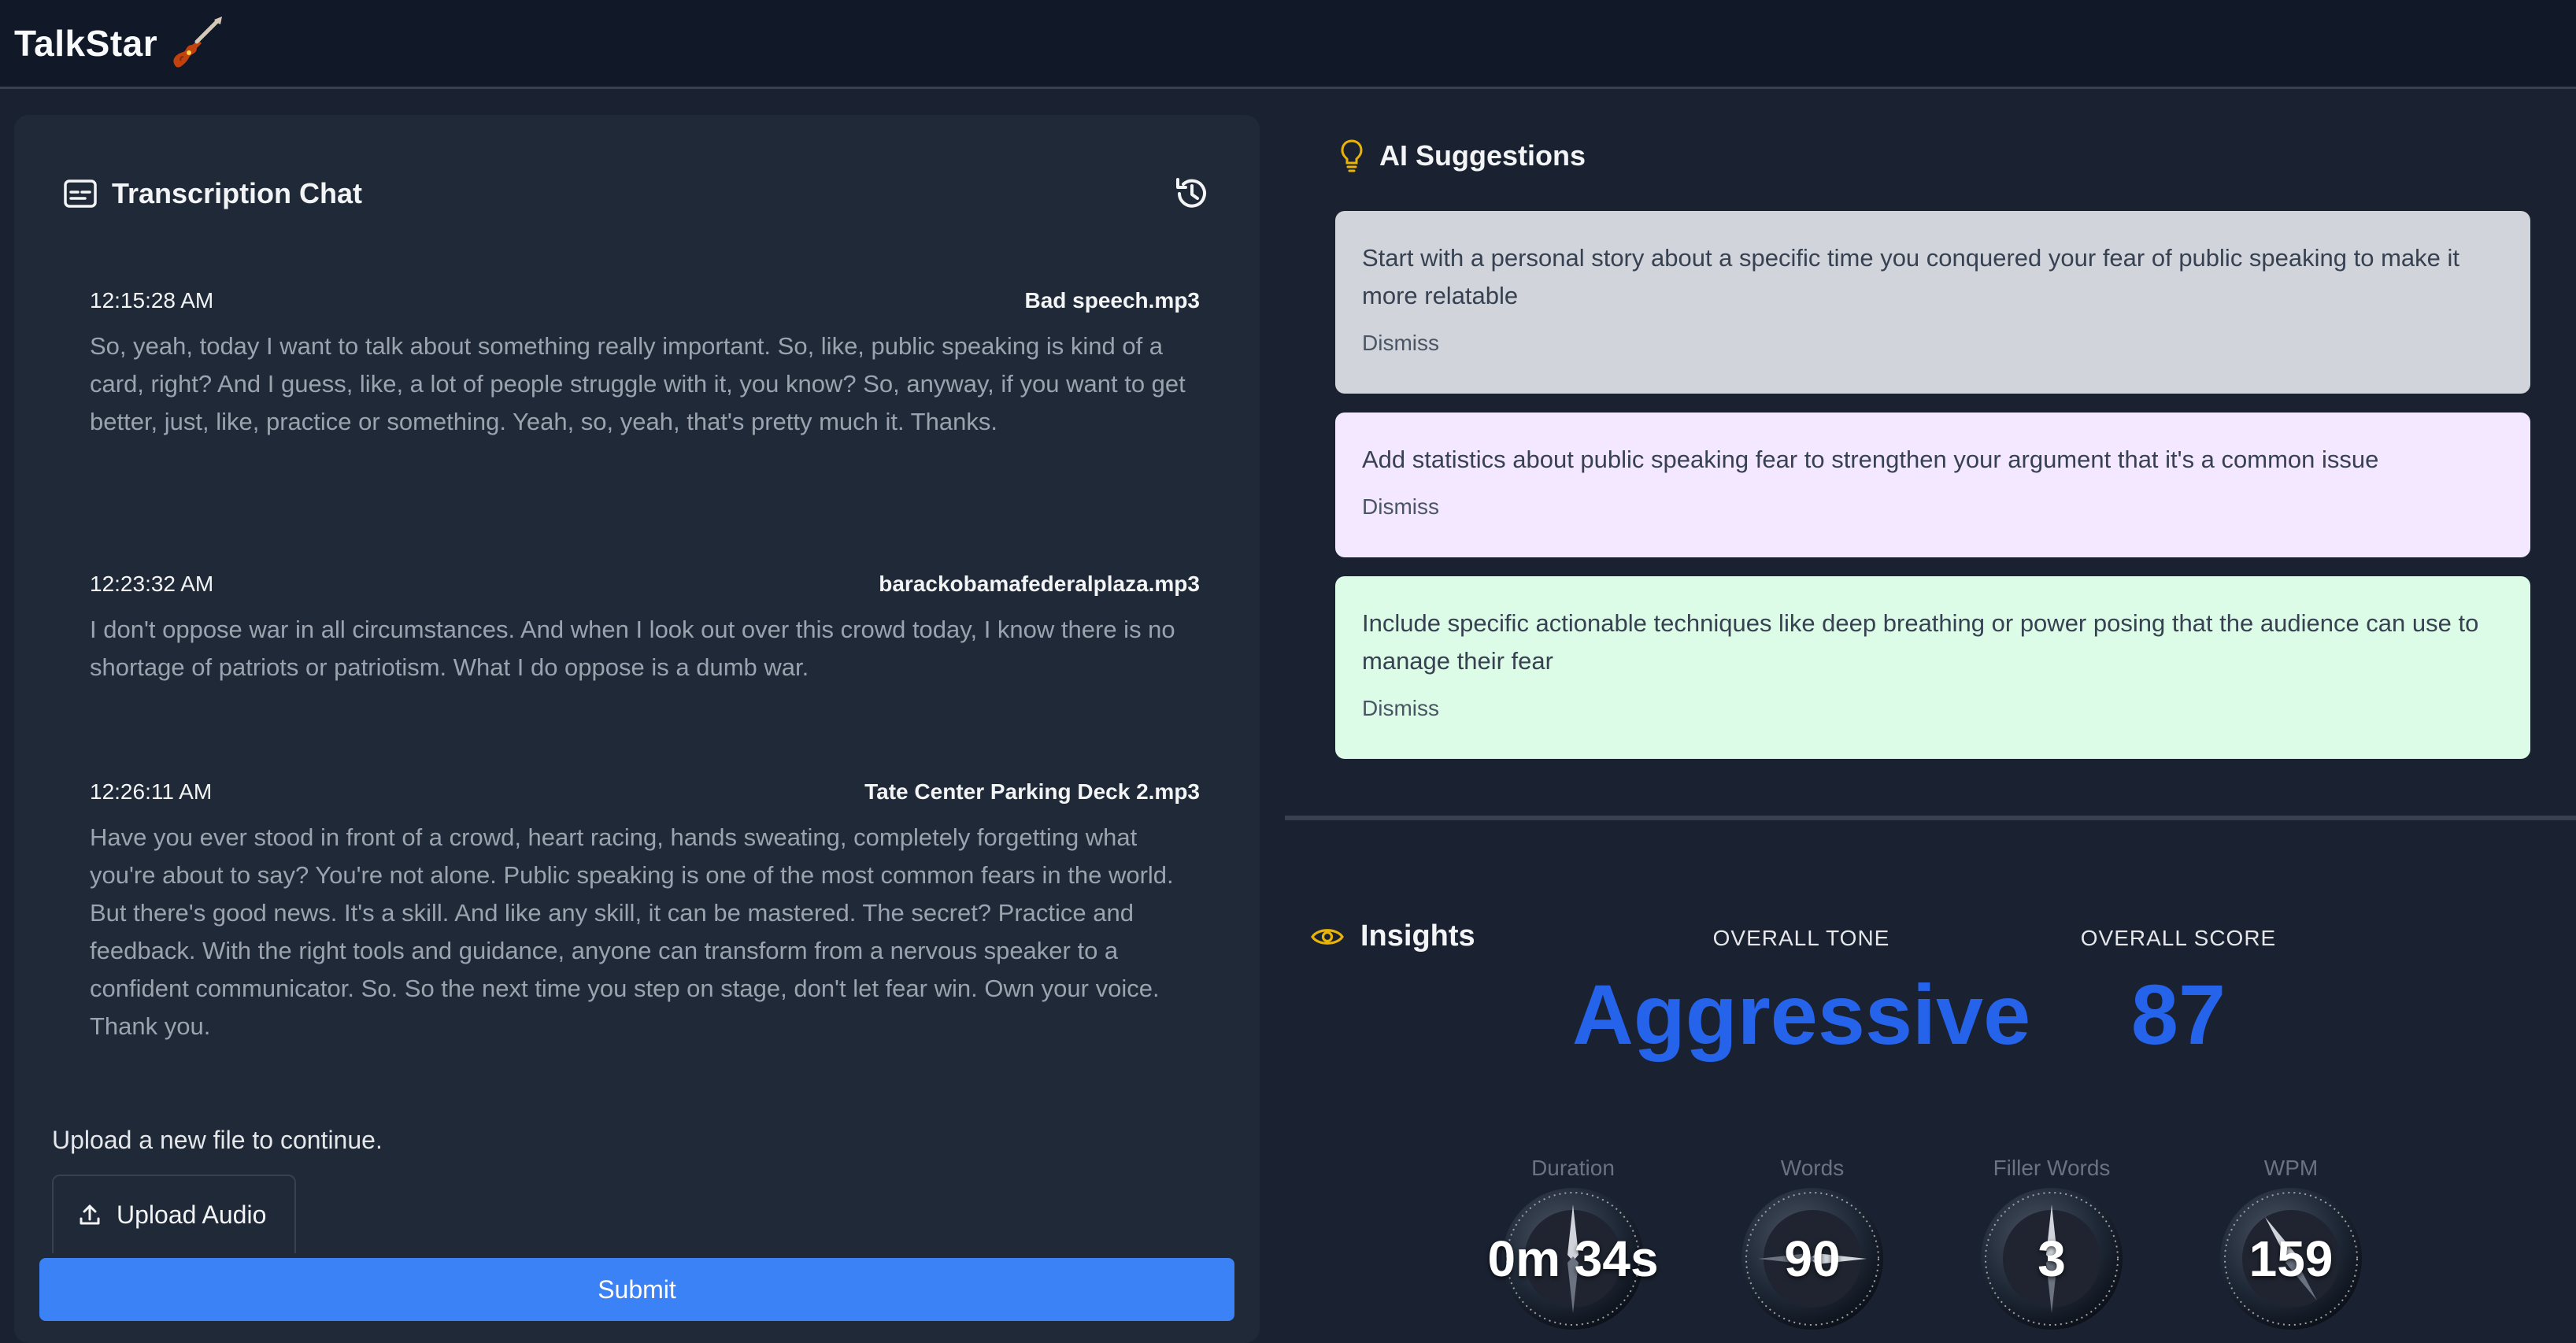 The height and width of the screenshot is (1343, 2576). I want to click on guitar-icon, so click(198, 42).